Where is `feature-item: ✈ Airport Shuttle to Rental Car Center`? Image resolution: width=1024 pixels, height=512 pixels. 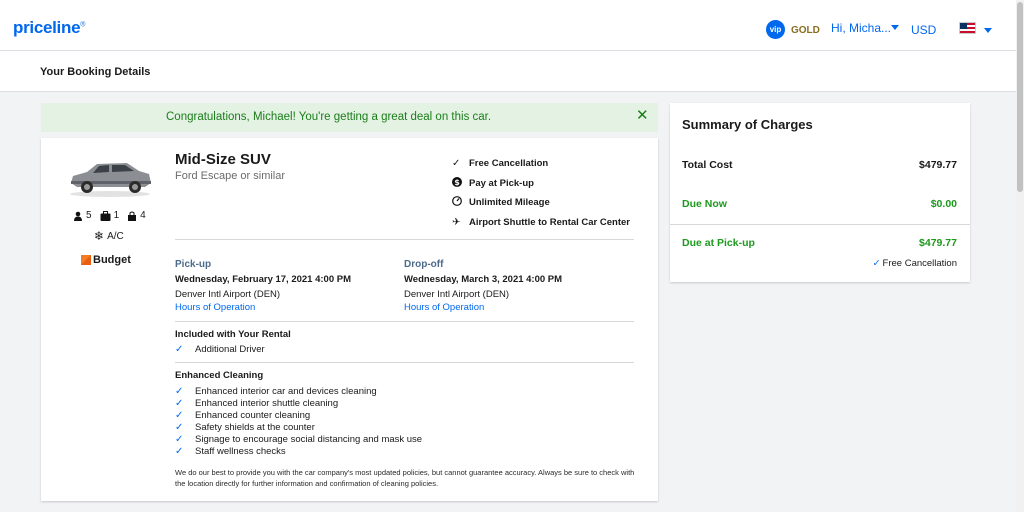
feature-item: ✈ Airport Shuttle to Rental Car Center is located at coordinates (541, 223).